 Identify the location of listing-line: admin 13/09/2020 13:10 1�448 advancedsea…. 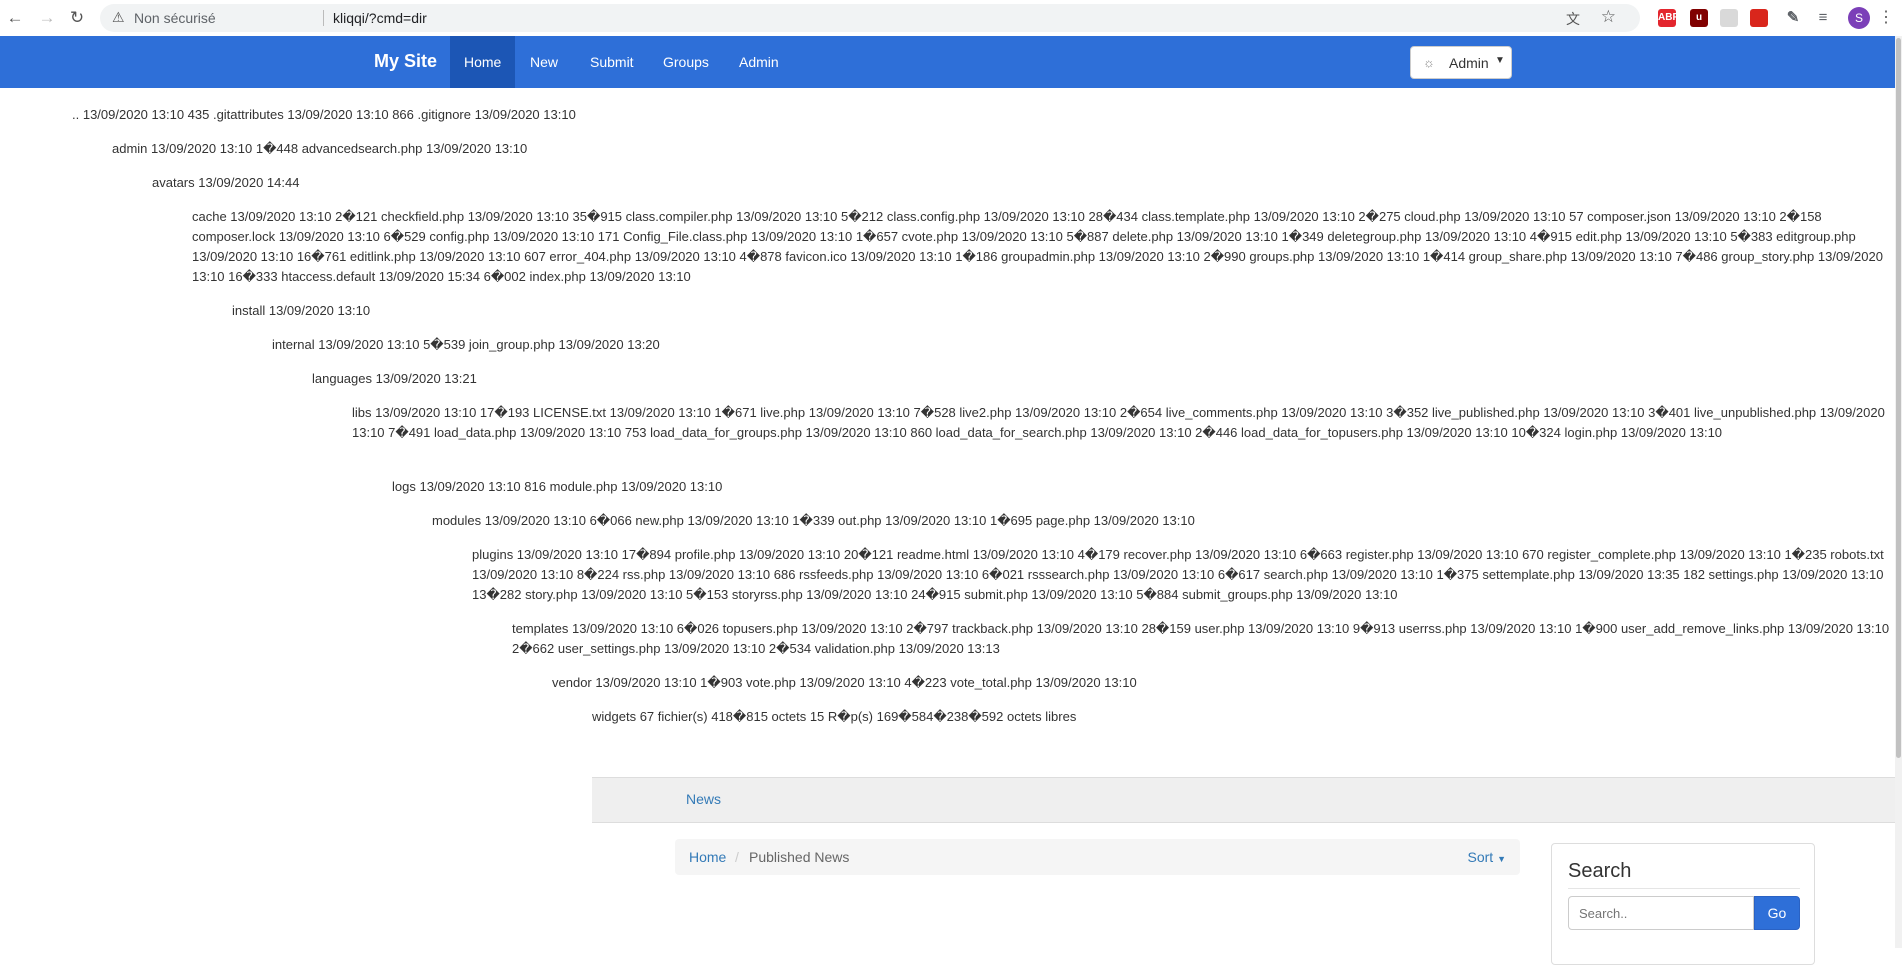
(320, 148).